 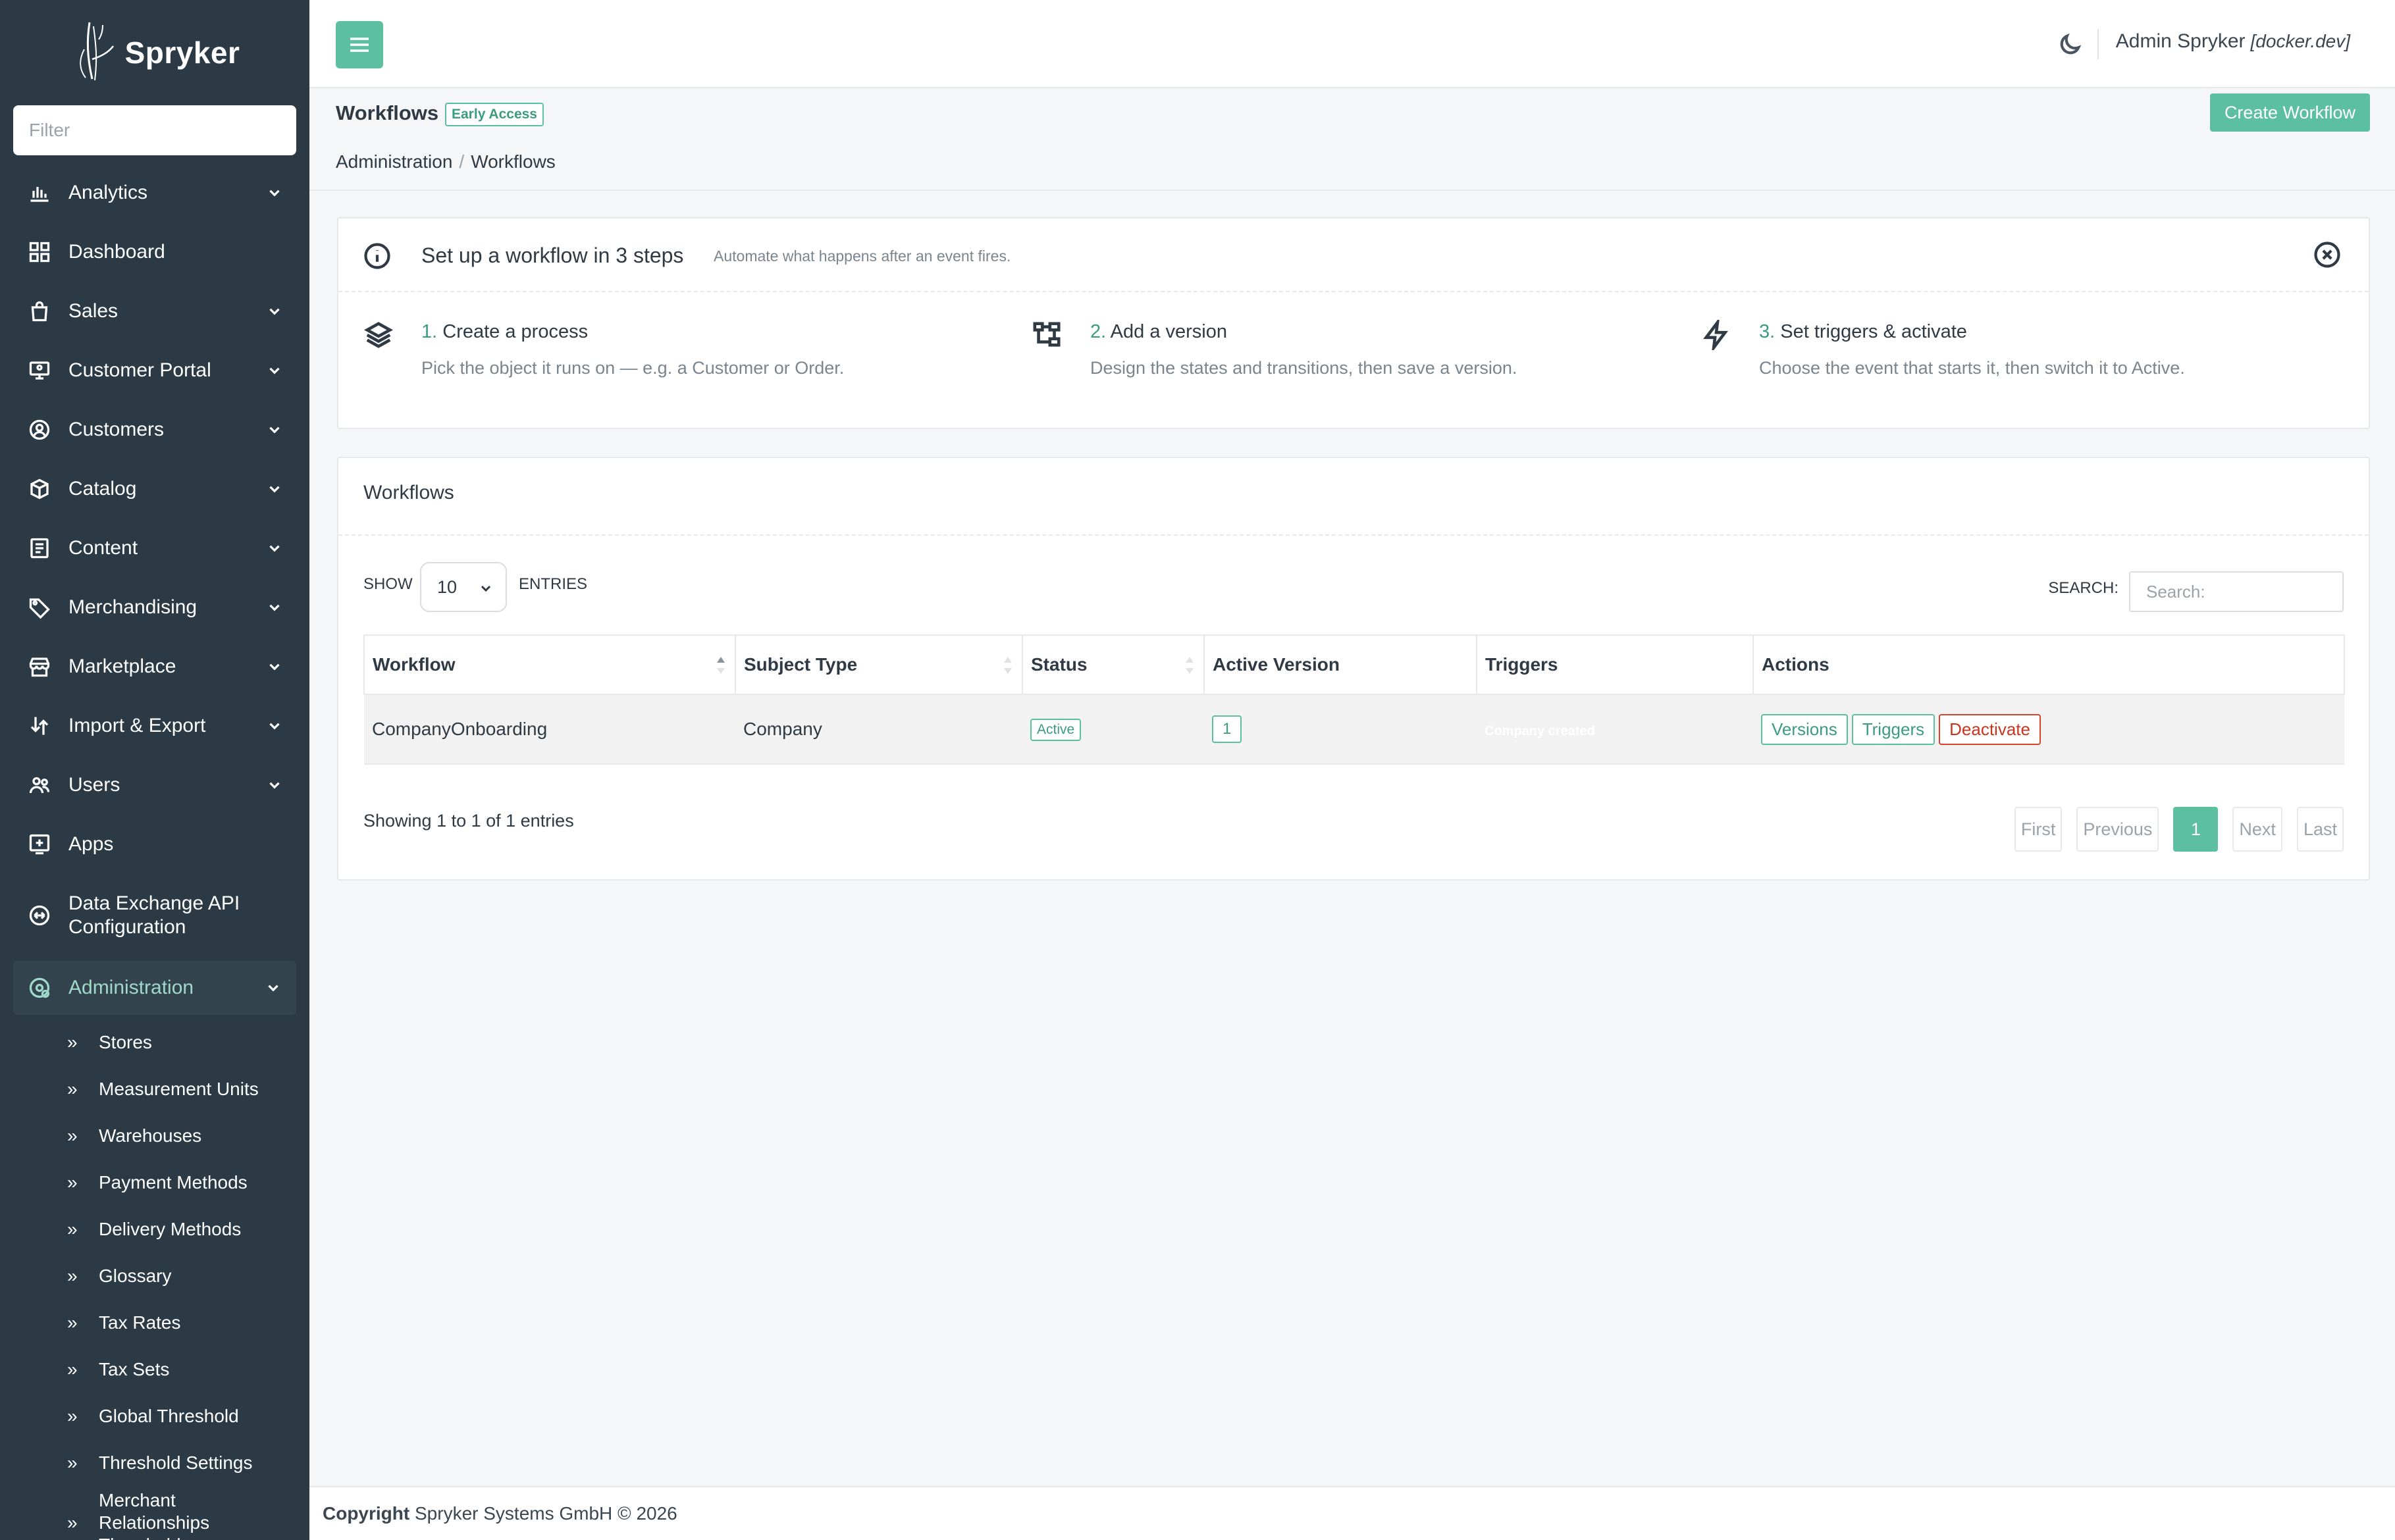 What do you see at coordinates (125, 1041) in the screenshot?
I see `sidebar-subitem-label: Stores` at bounding box center [125, 1041].